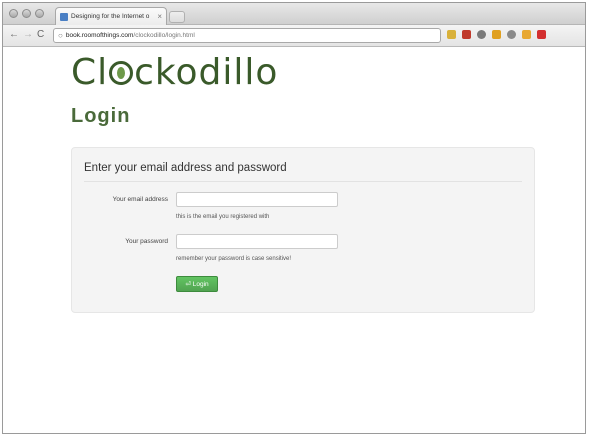 The height and width of the screenshot is (436, 590). What do you see at coordinates (39, 13) in the screenshot?
I see `zoom-window-button` at bounding box center [39, 13].